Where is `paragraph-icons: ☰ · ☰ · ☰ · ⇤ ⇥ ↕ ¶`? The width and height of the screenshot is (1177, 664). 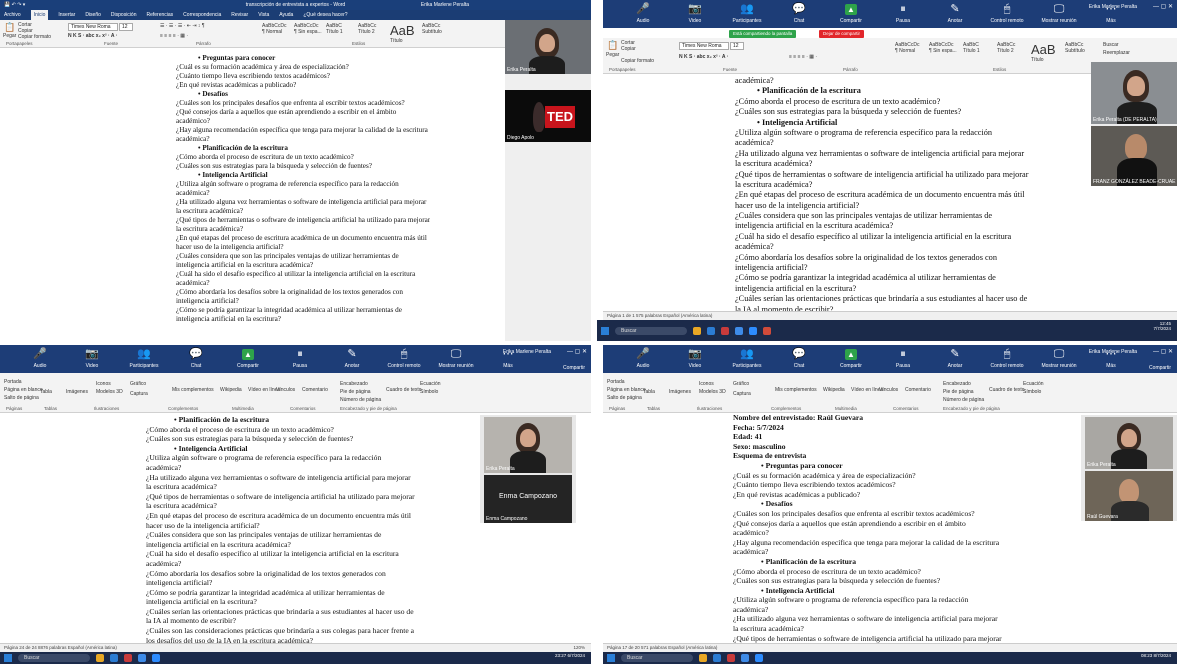 paragraph-icons: ☰ · ☰ · ☰ · ⇤ ⇥ ↕ ¶ is located at coordinates (182, 26).